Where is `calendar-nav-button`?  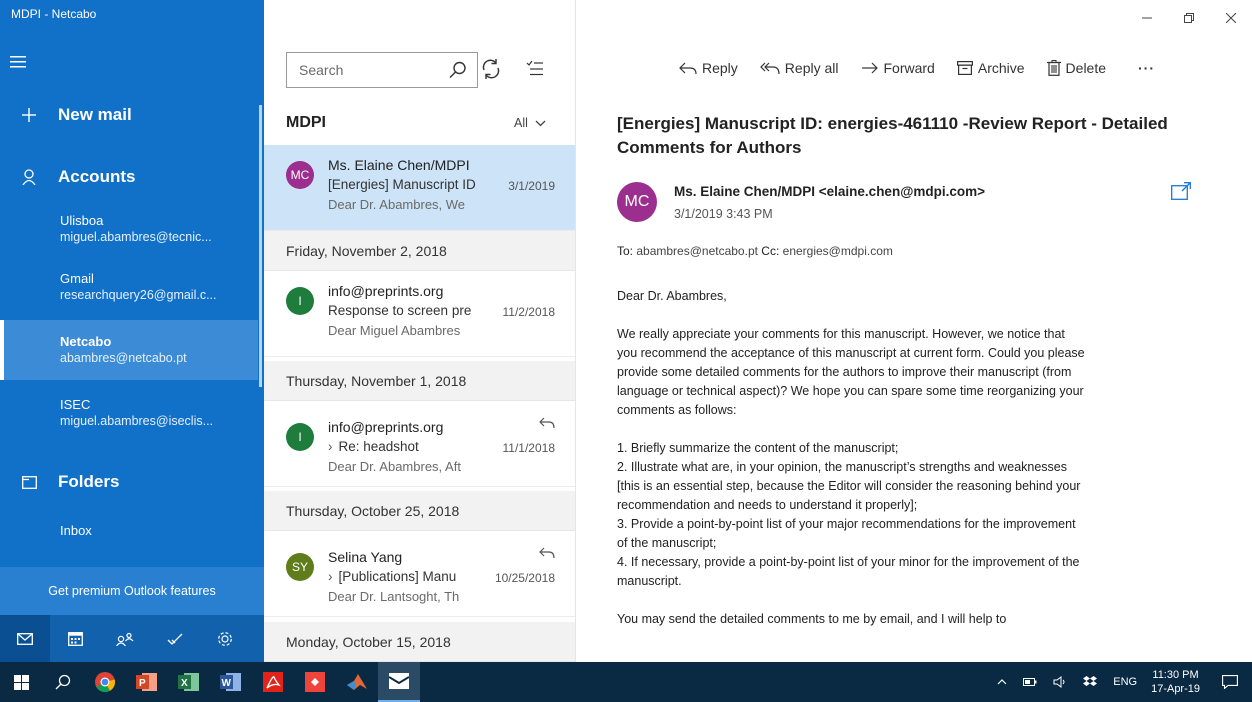 calendar-nav-button is located at coordinates (75, 638).